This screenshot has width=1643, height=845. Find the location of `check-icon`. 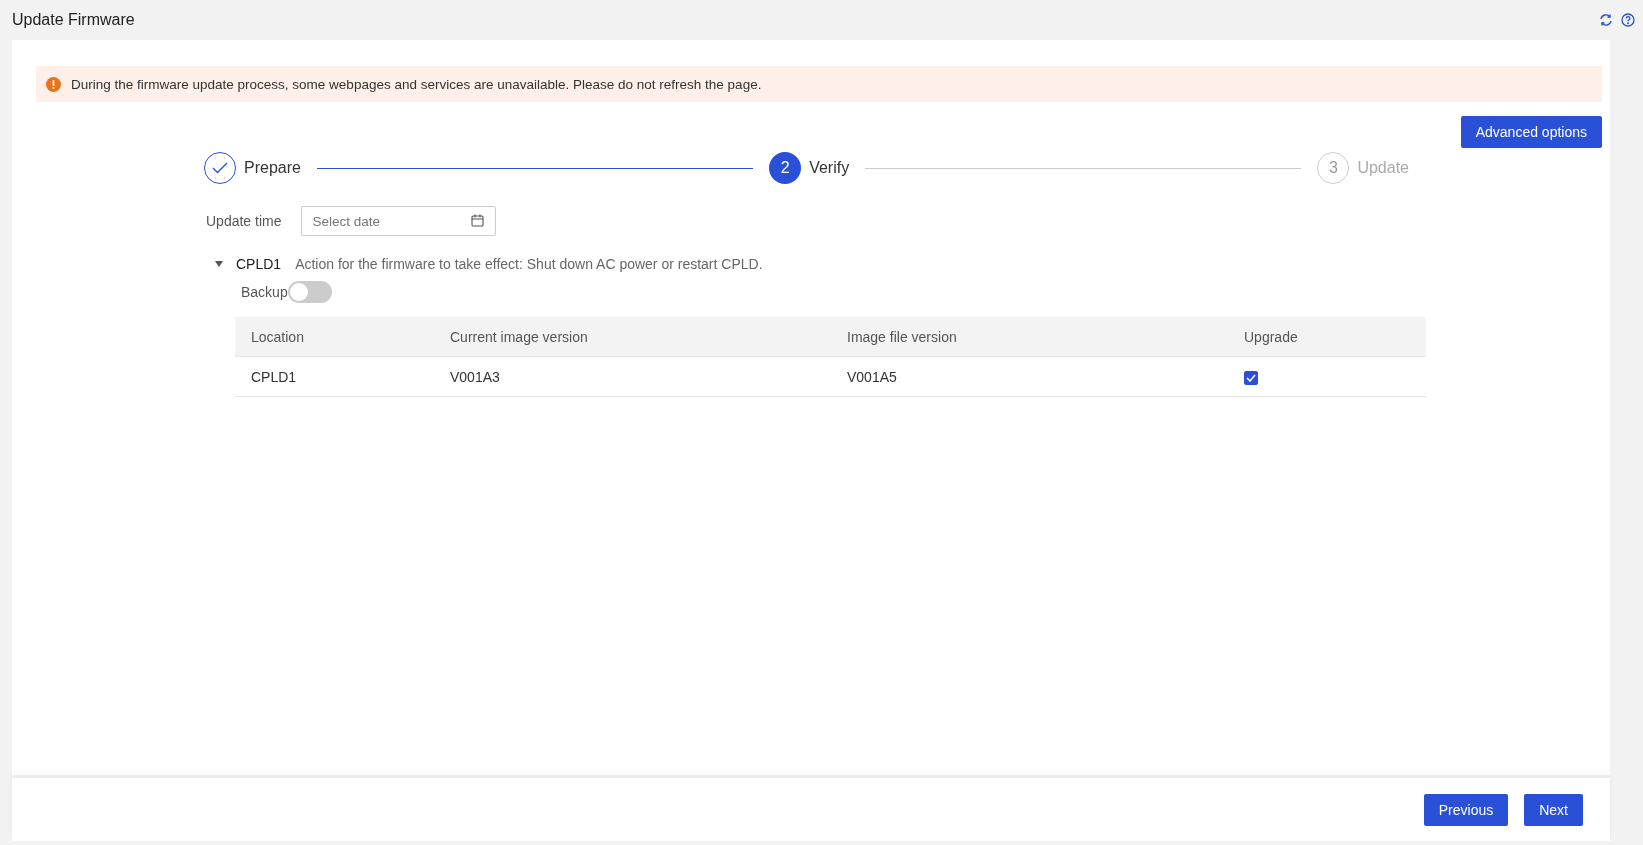

check-icon is located at coordinates (220, 168).